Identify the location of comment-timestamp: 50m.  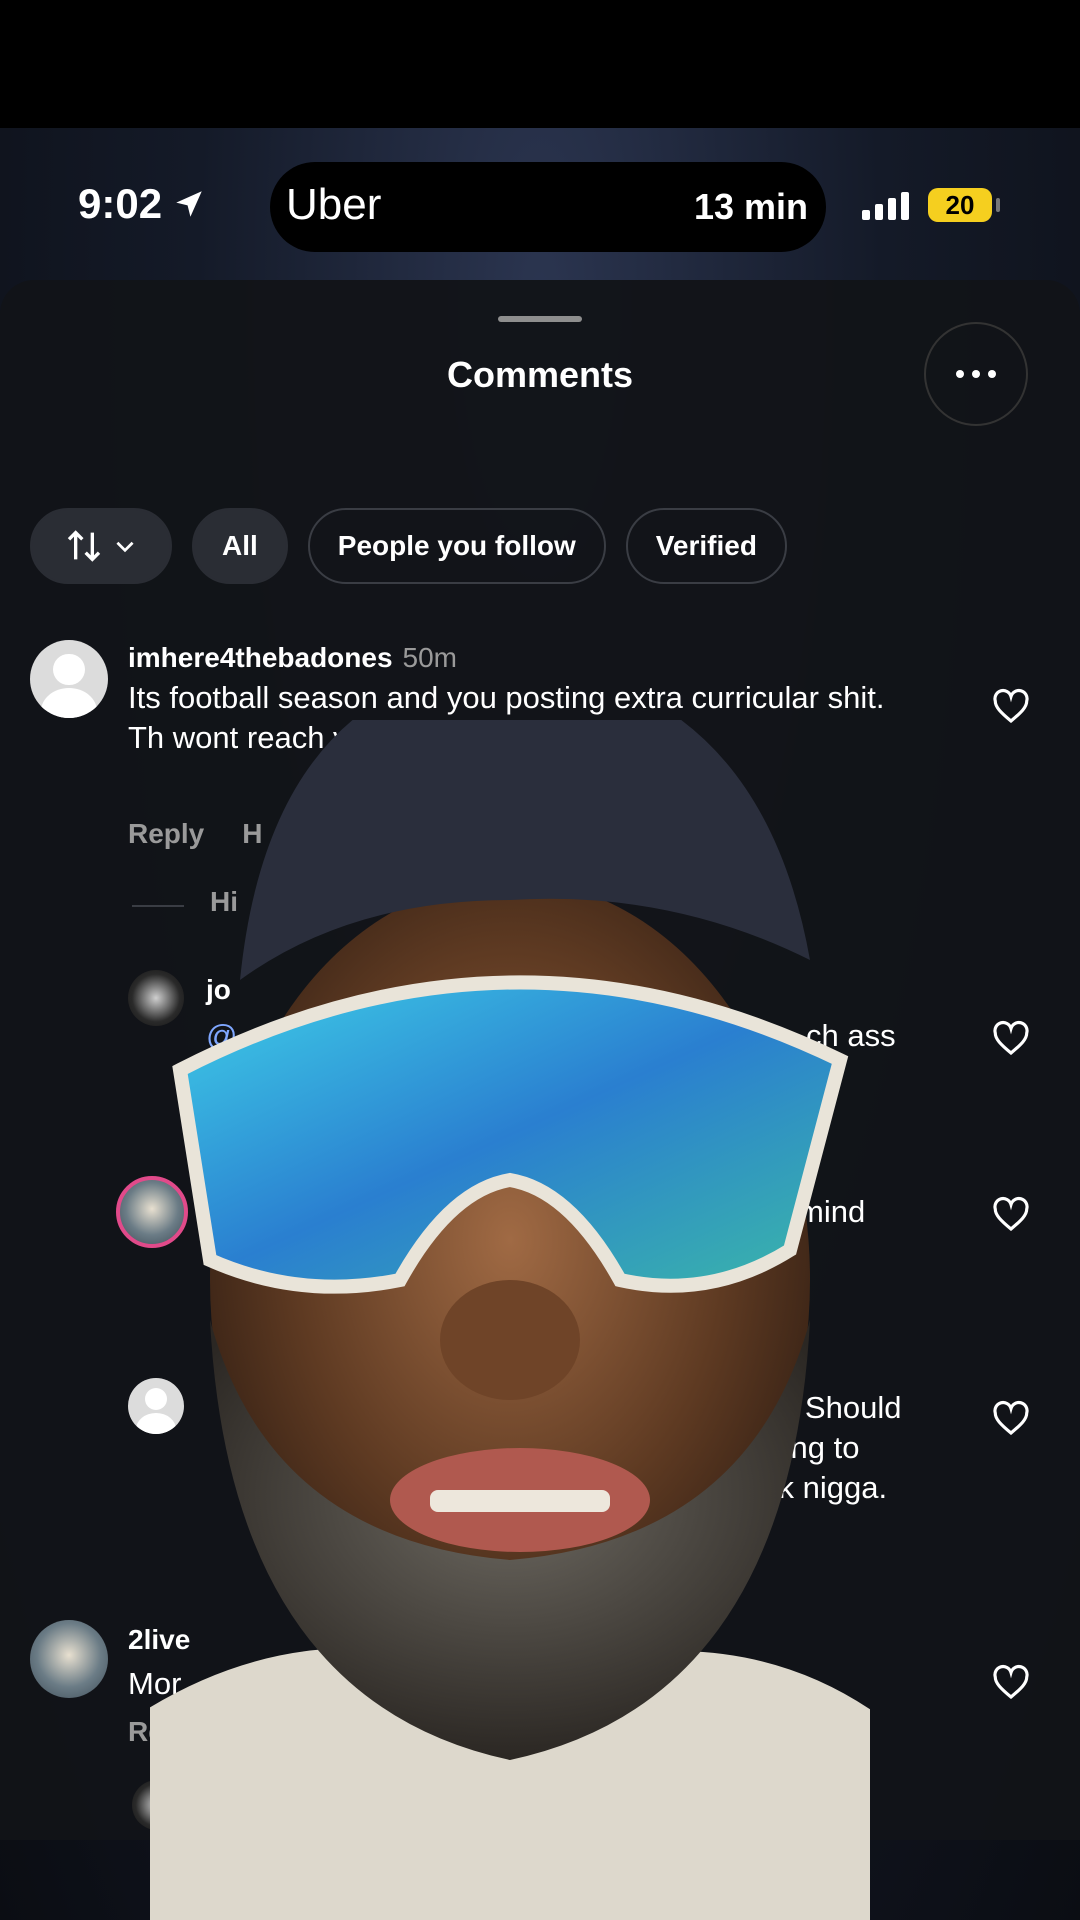
(429, 657).